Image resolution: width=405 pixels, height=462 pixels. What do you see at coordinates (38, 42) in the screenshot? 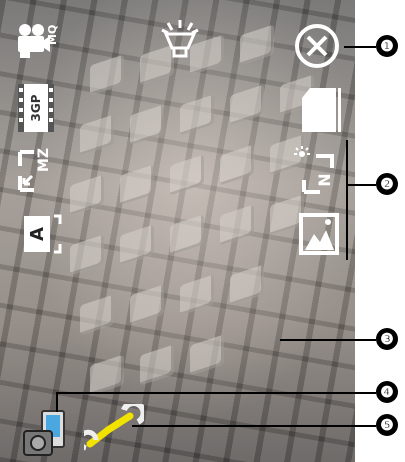
I see `video-camera-mq-icon: MQ` at bounding box center [38, 42].